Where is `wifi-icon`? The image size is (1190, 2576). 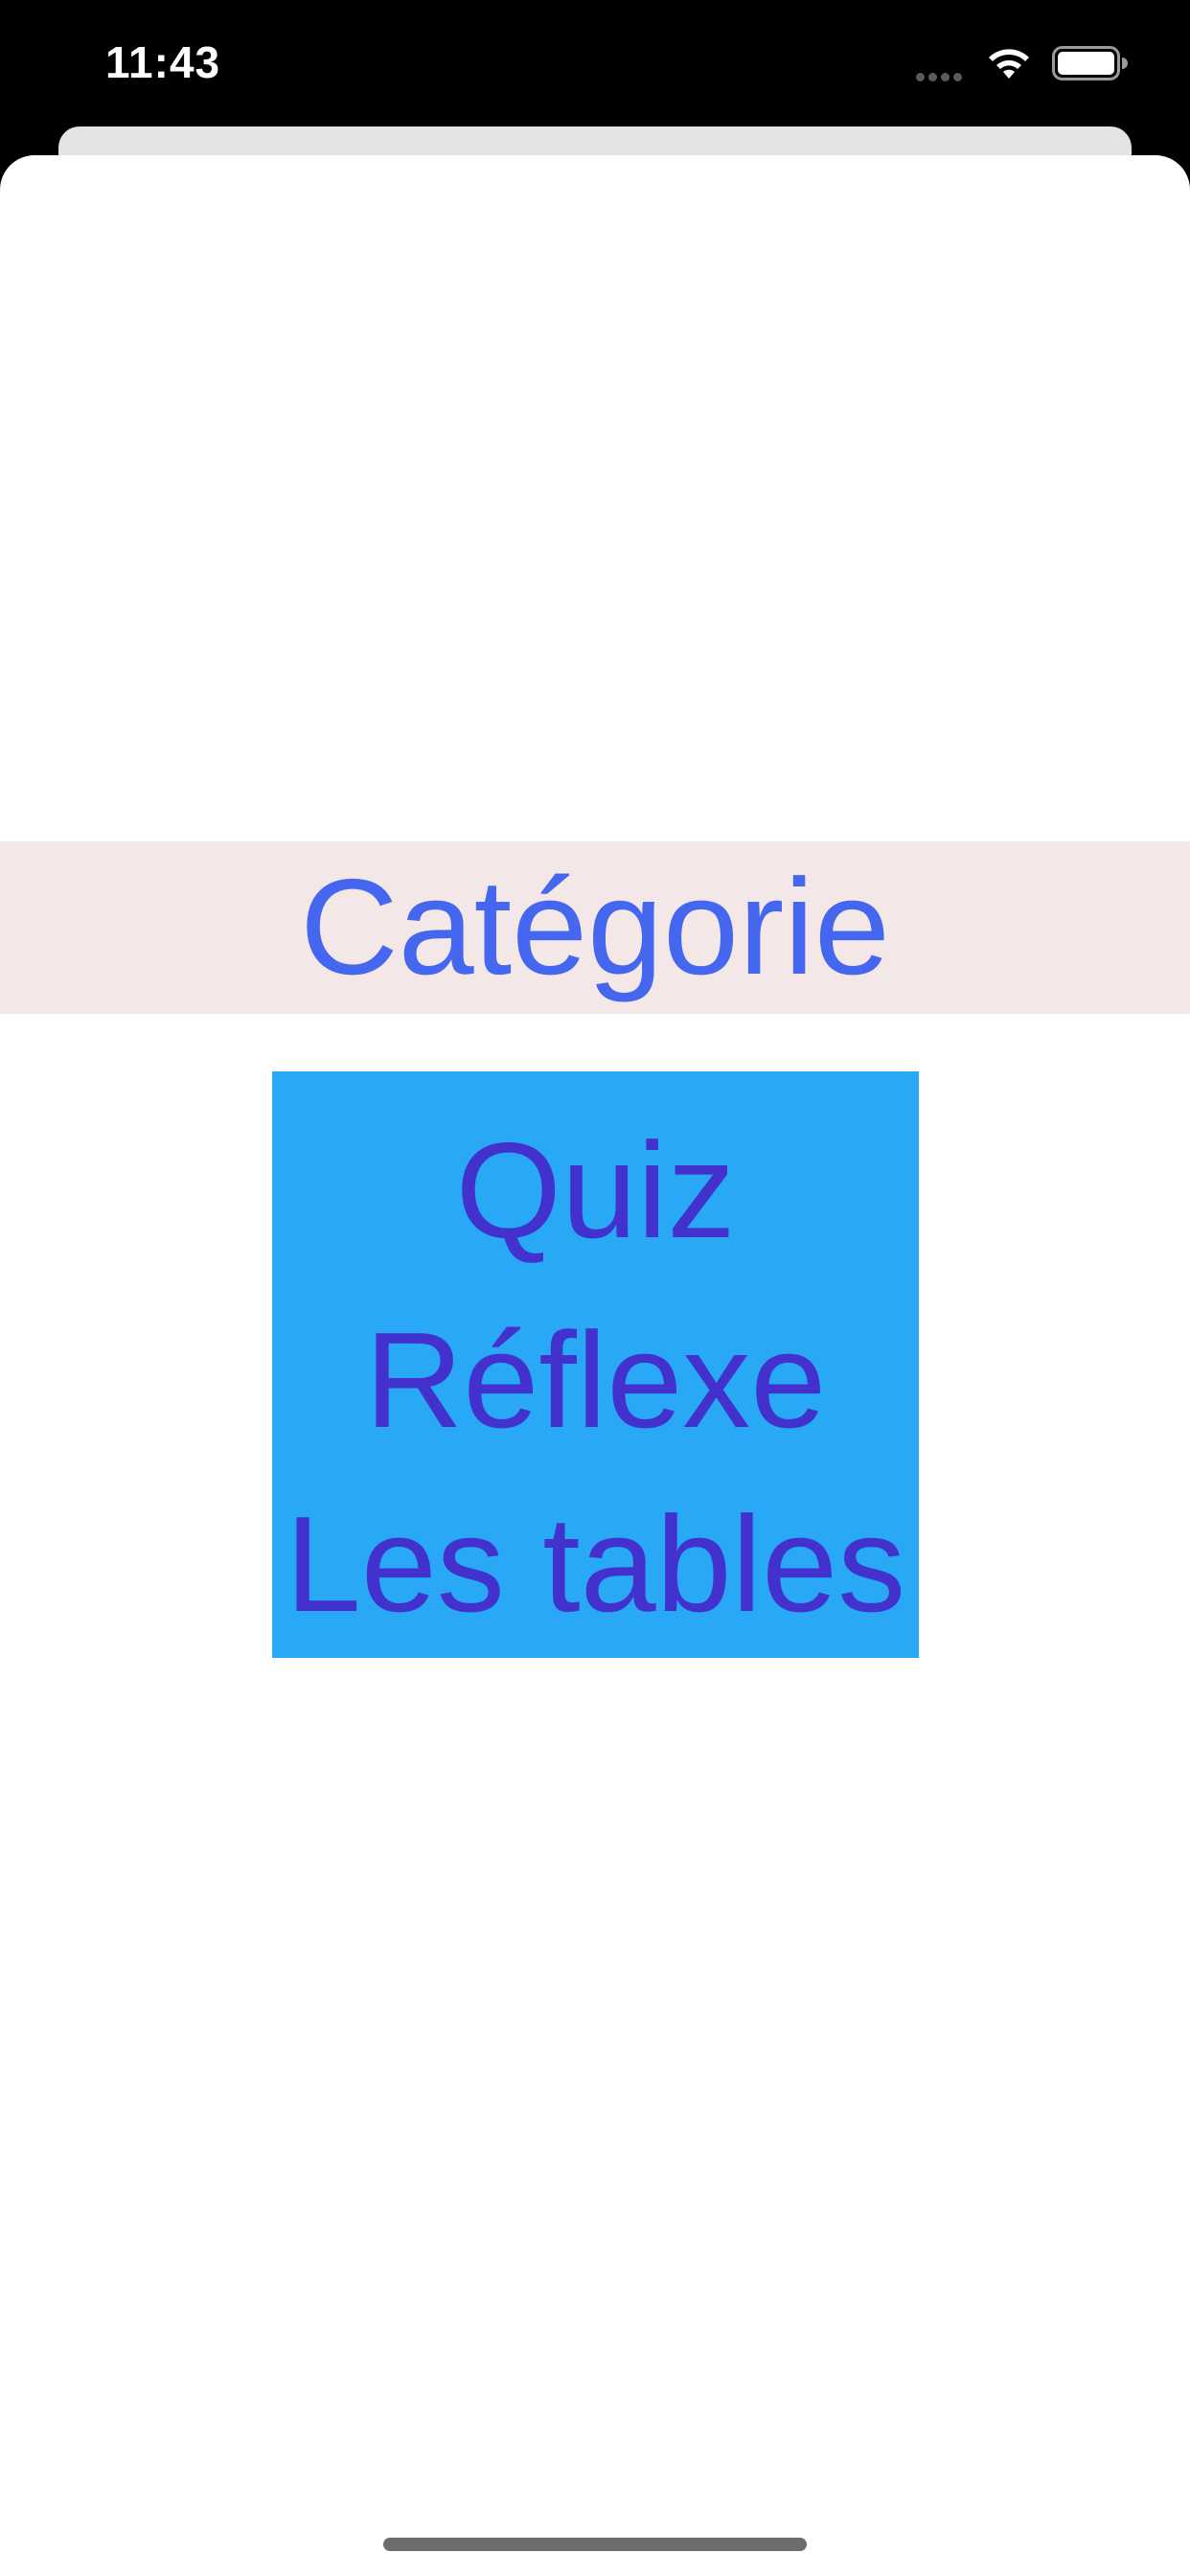 wifi-icon is located at coordinates (1009, 64).